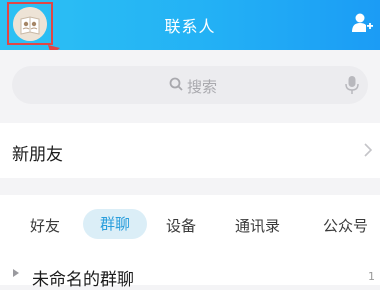  What do you see at coordinates (45, 225) in the screenshot?
I see `tab-friends: 好友` at bounding box center [45, 225].